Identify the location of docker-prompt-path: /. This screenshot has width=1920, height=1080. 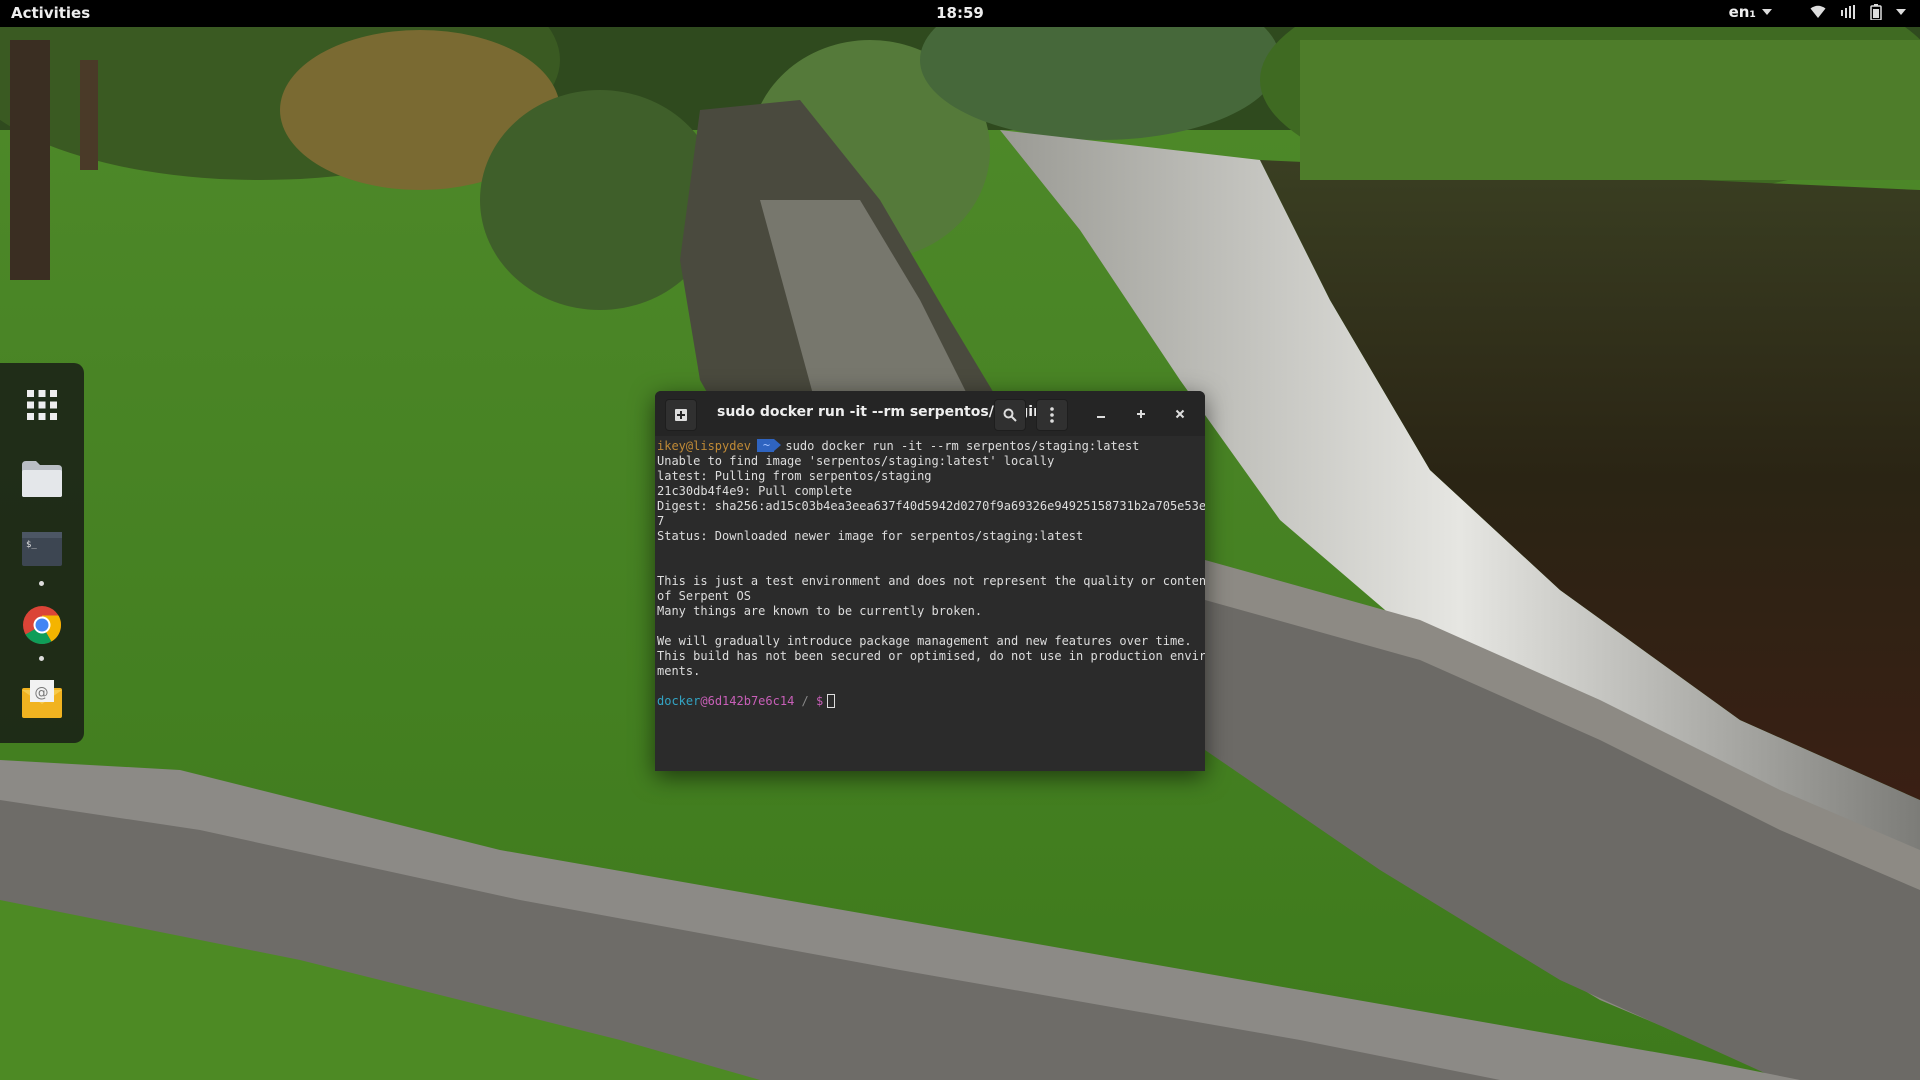
(805, 701).